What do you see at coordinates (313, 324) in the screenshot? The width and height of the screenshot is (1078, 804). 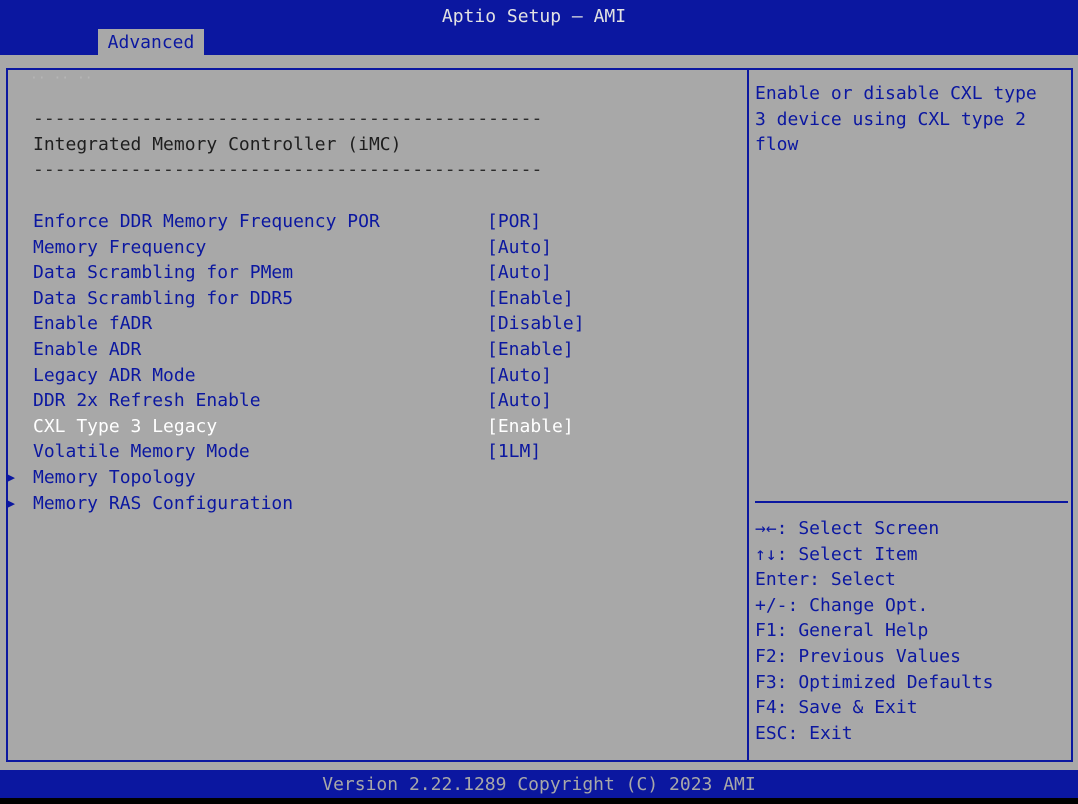 I see `setting-enable-fadr: Enable fADR [Disable]` at bounding box center [313, 324].